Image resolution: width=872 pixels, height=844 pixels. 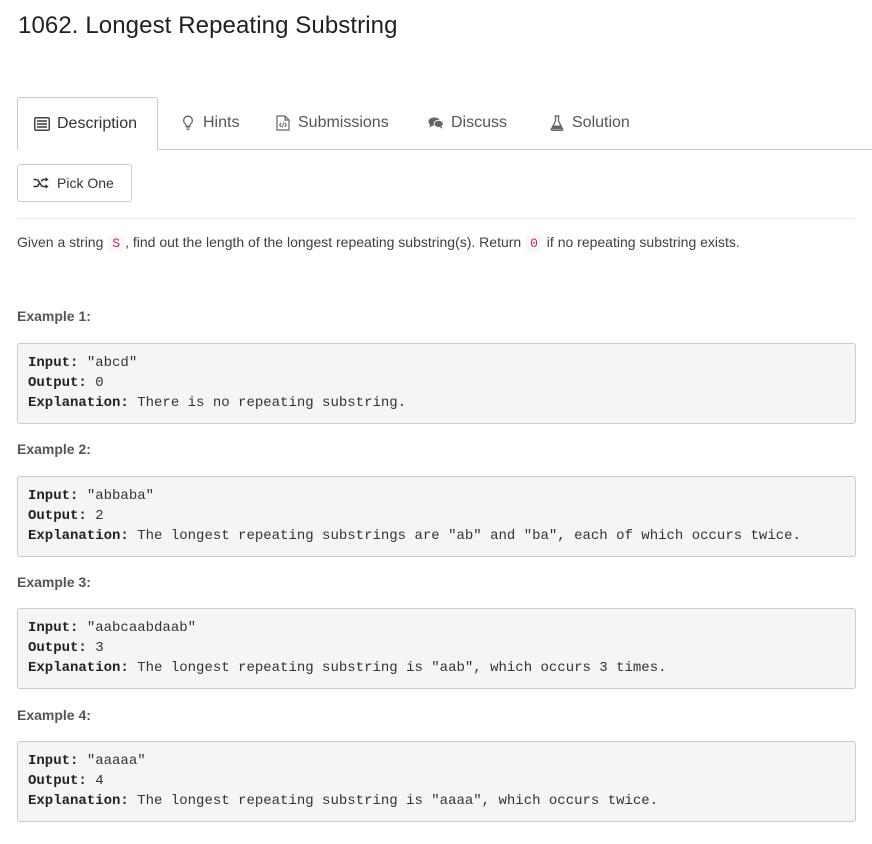 I want to click on description-icon, so click(x=42, y=124).